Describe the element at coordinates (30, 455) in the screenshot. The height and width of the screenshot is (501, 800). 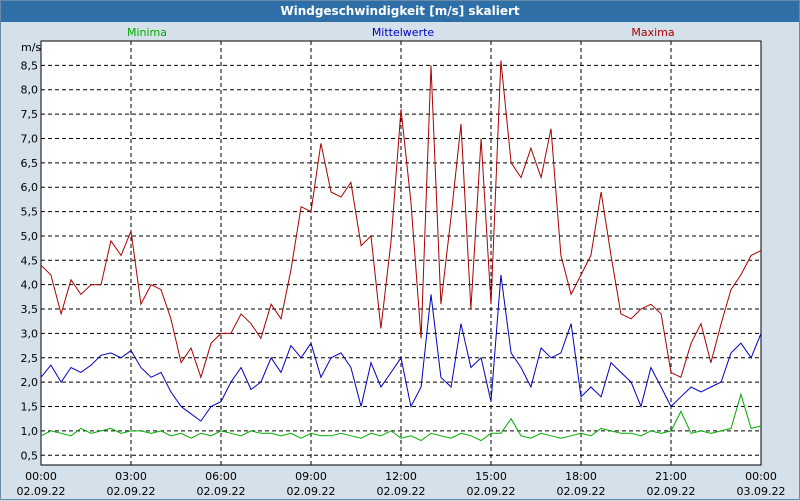
I see `y-tick-label: 0,5` at that location.